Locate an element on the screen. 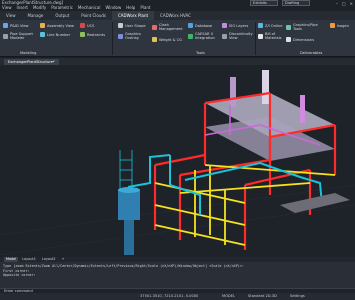  tab-point-clouds: Point Clouds is located at coordinates (93, 15).